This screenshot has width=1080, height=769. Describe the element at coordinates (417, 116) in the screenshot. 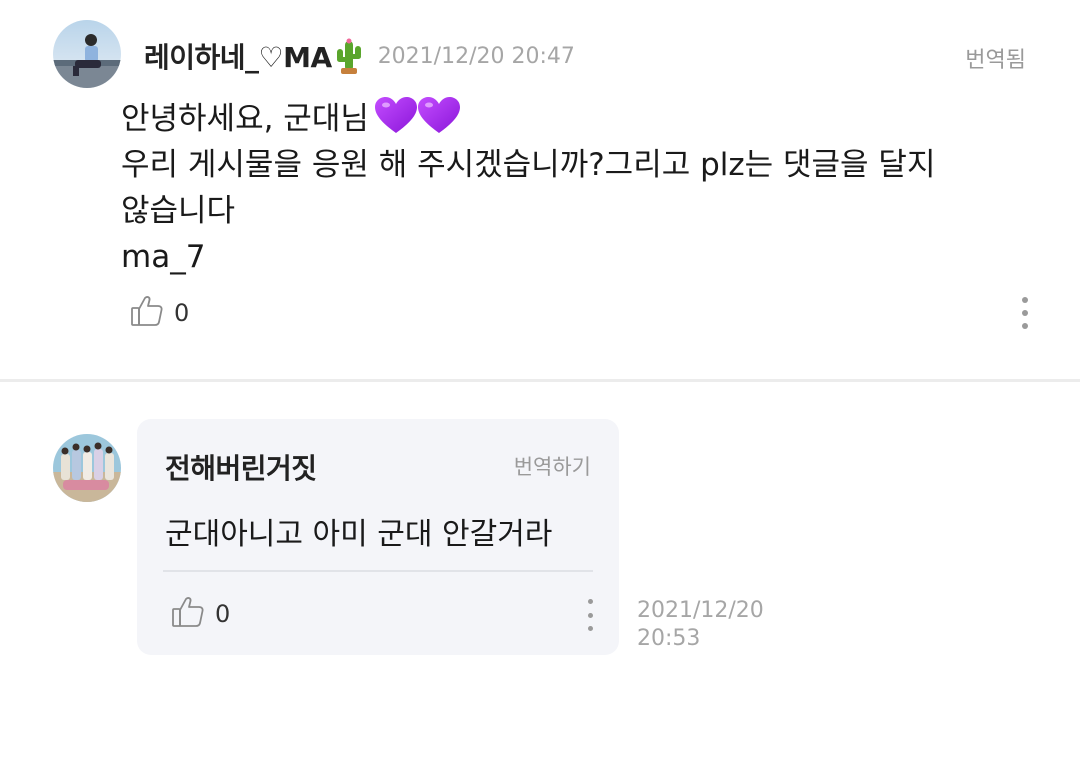

I see `purple-heart-emoji-icon` at that location.